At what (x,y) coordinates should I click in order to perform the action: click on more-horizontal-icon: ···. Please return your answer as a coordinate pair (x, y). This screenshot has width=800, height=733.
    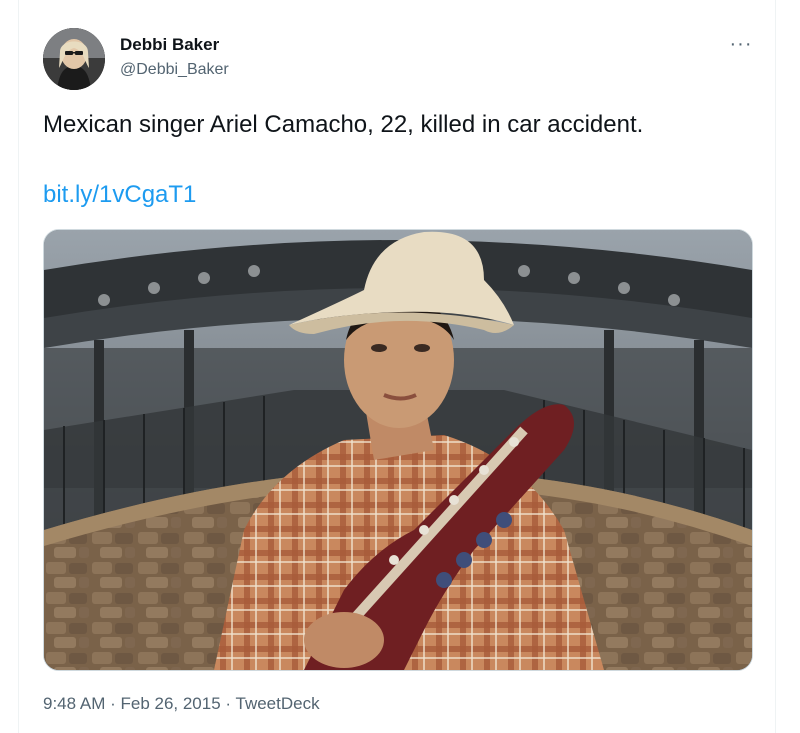
    Looking at the image, I should click on (741, 43).